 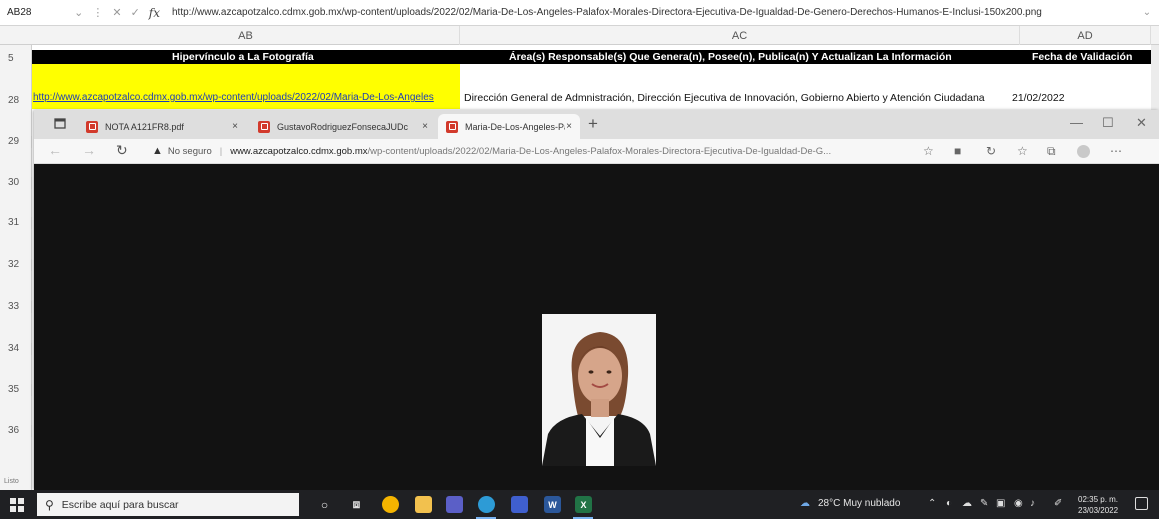 What do you see at coordinates (932, 503) in the screenshot?
I see `chevron-up-icon: ⌃` at bounding box center [932, 503].